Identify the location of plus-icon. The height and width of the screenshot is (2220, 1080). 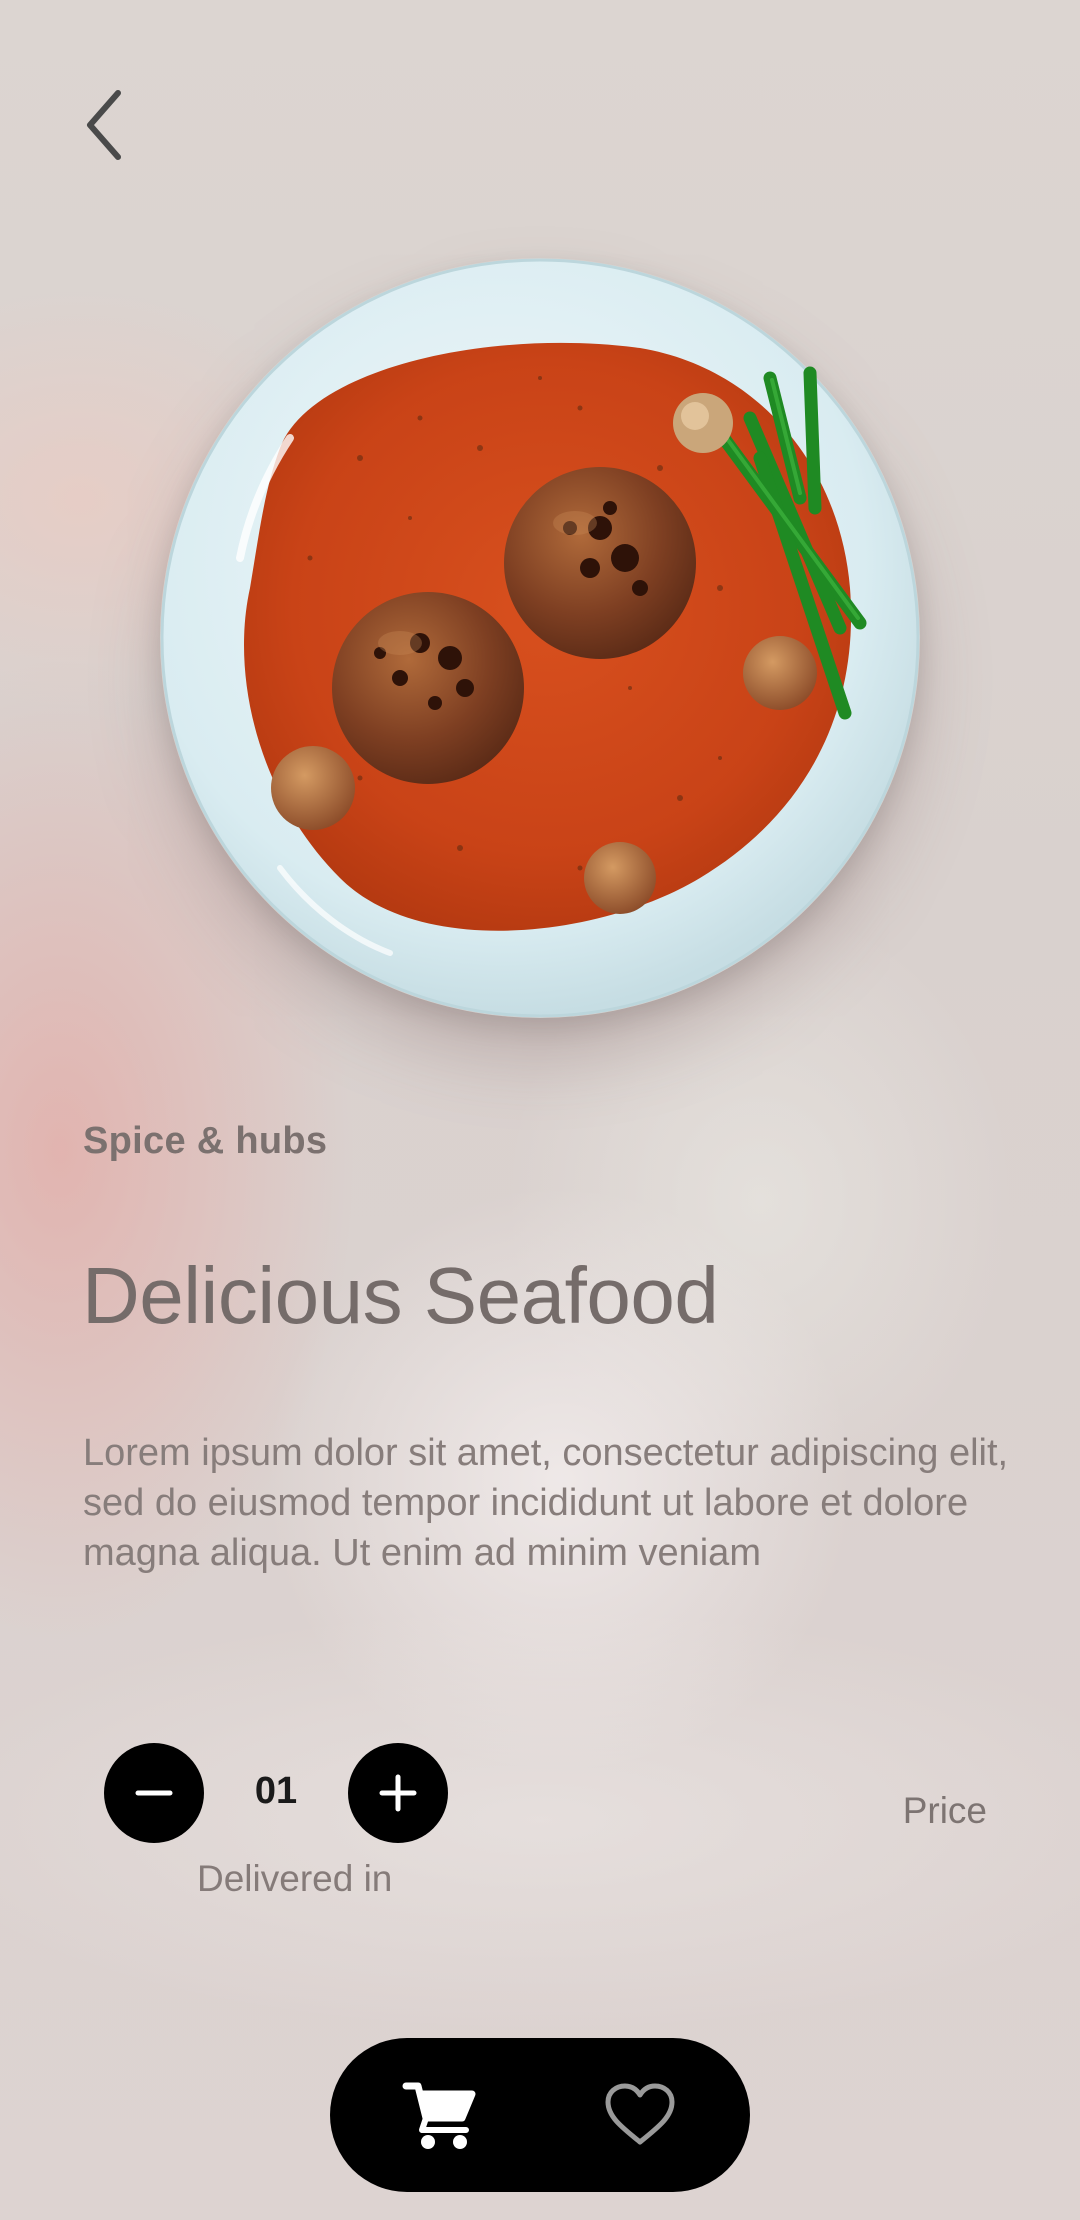
(398, 1793).